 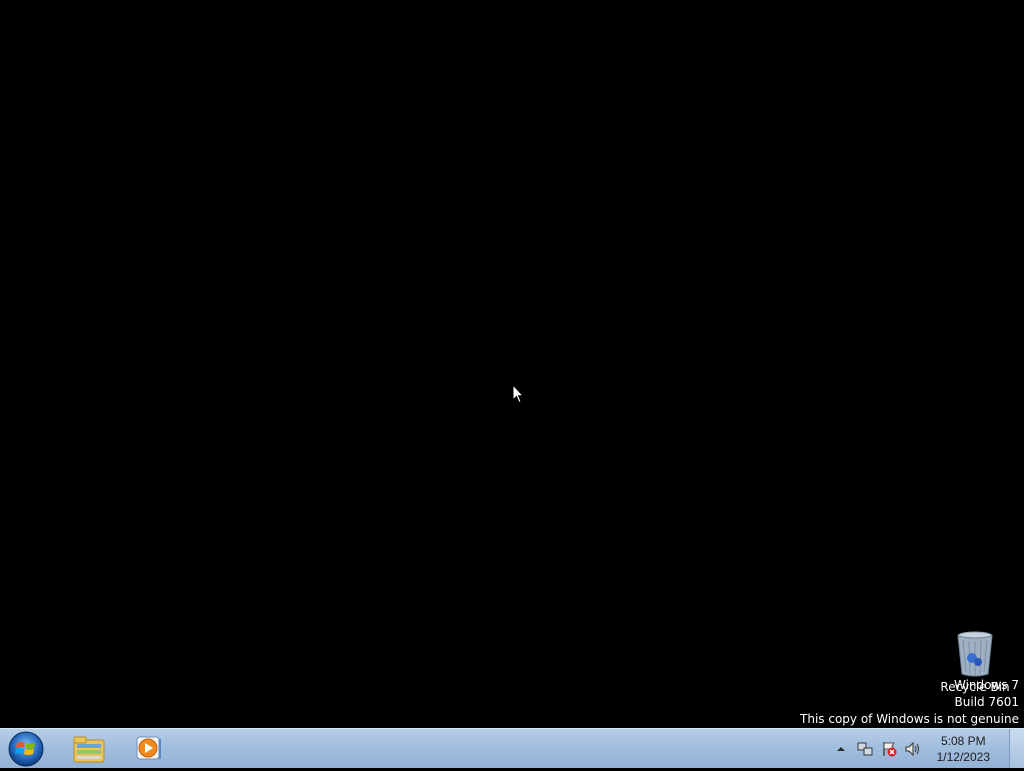 I want to click on show-hidden-icons-button, so click(x=841, y=749).